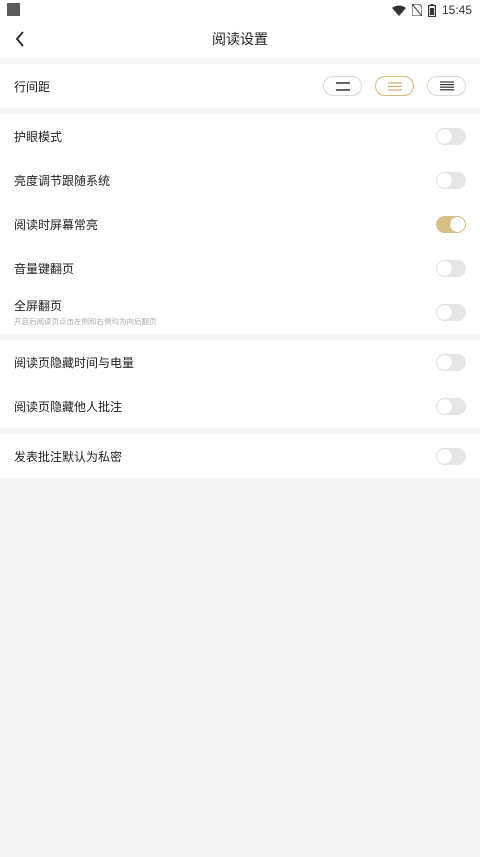  Describe the element at coordinates (68, 406) in the screenshot. I see `hide-others-notes-label: 阅读页隐藏他人批注` at that location.